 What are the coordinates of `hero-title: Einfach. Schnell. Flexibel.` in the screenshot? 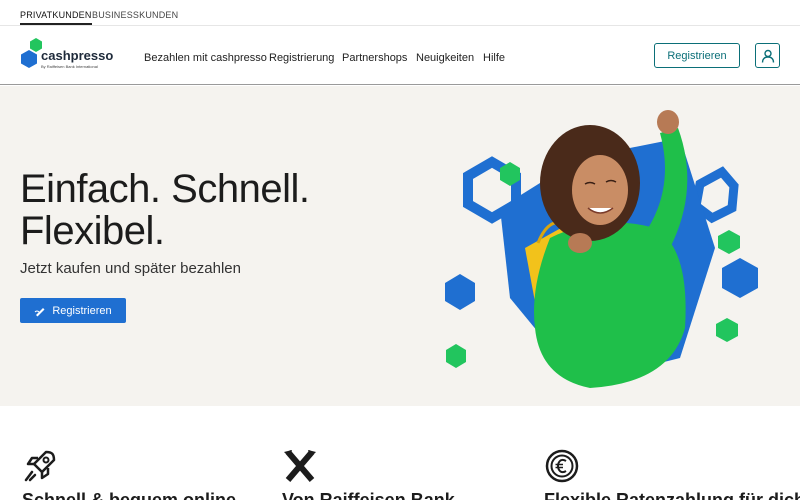 It's located at (165, 210).